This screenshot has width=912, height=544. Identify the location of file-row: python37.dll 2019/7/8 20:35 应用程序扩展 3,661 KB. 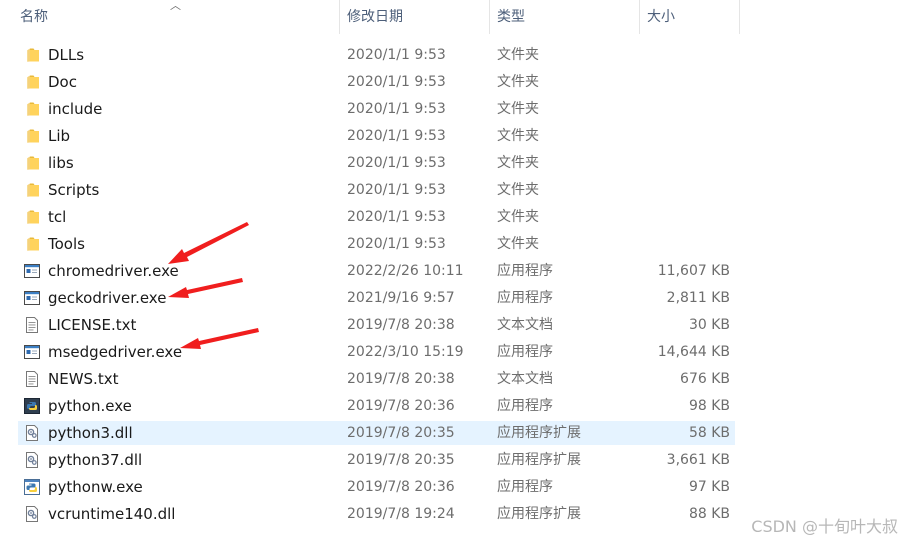
(376, 460).